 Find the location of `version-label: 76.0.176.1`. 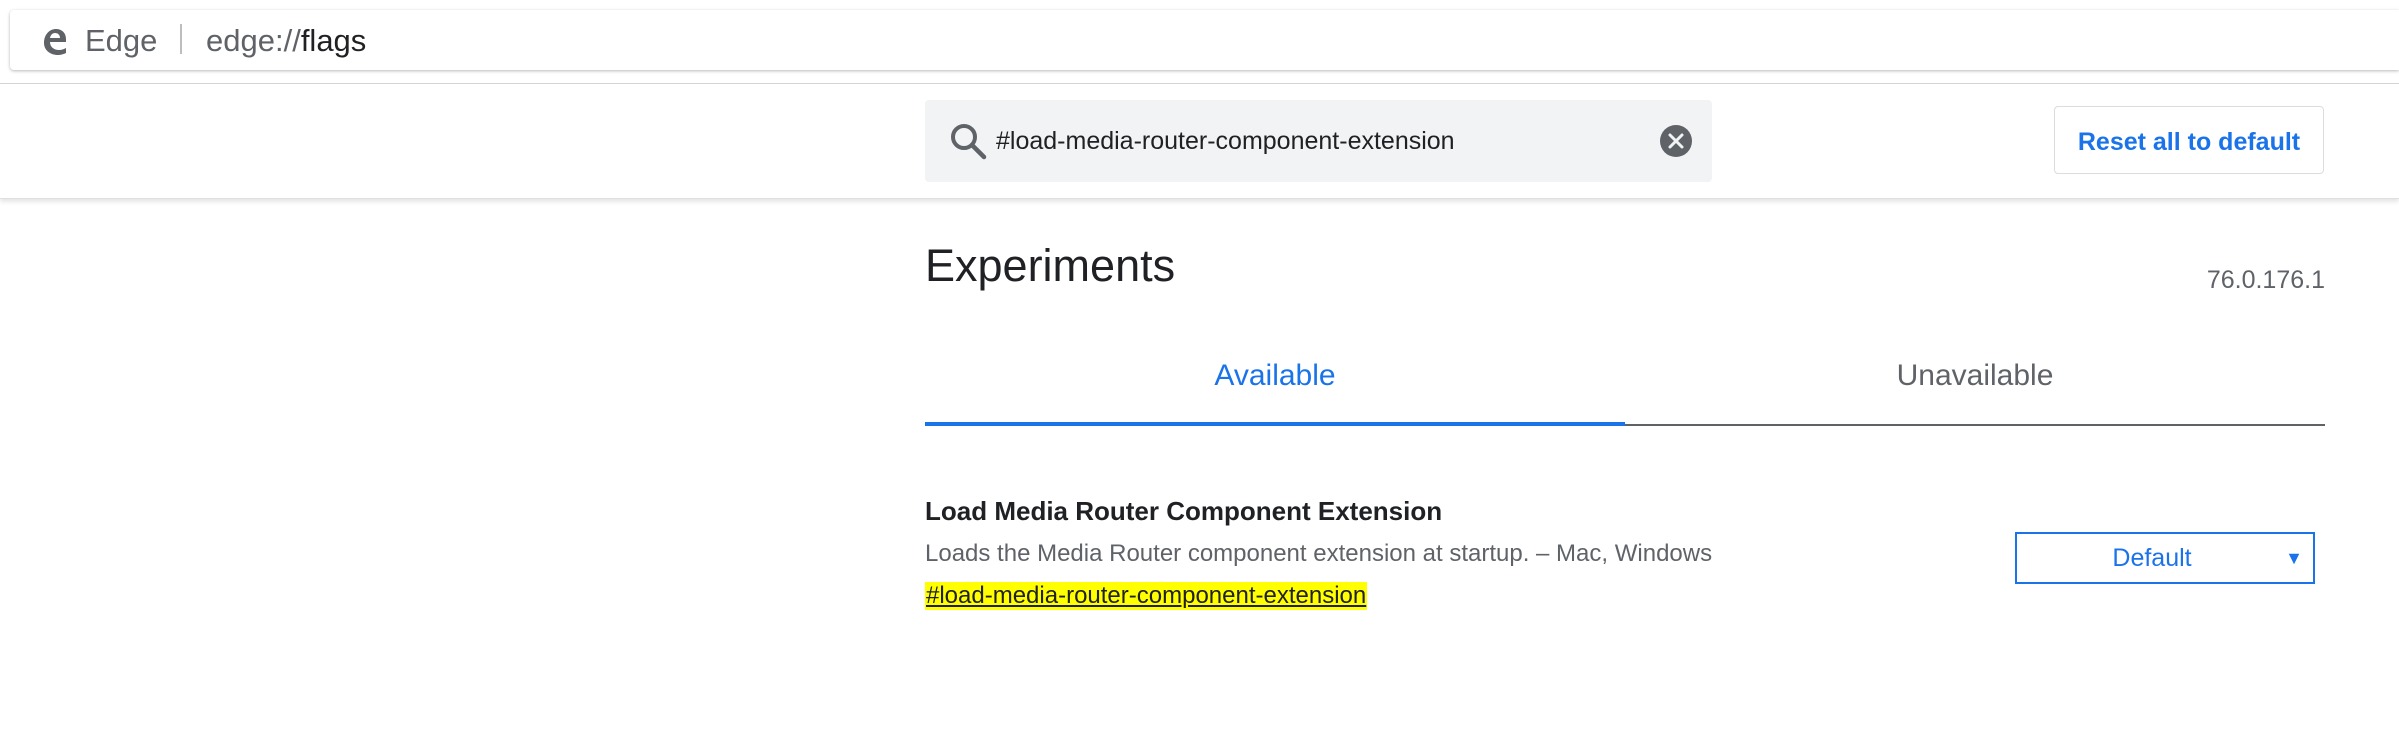

version-label: 76.0.176.1 is located at coordinates (2265, 280).